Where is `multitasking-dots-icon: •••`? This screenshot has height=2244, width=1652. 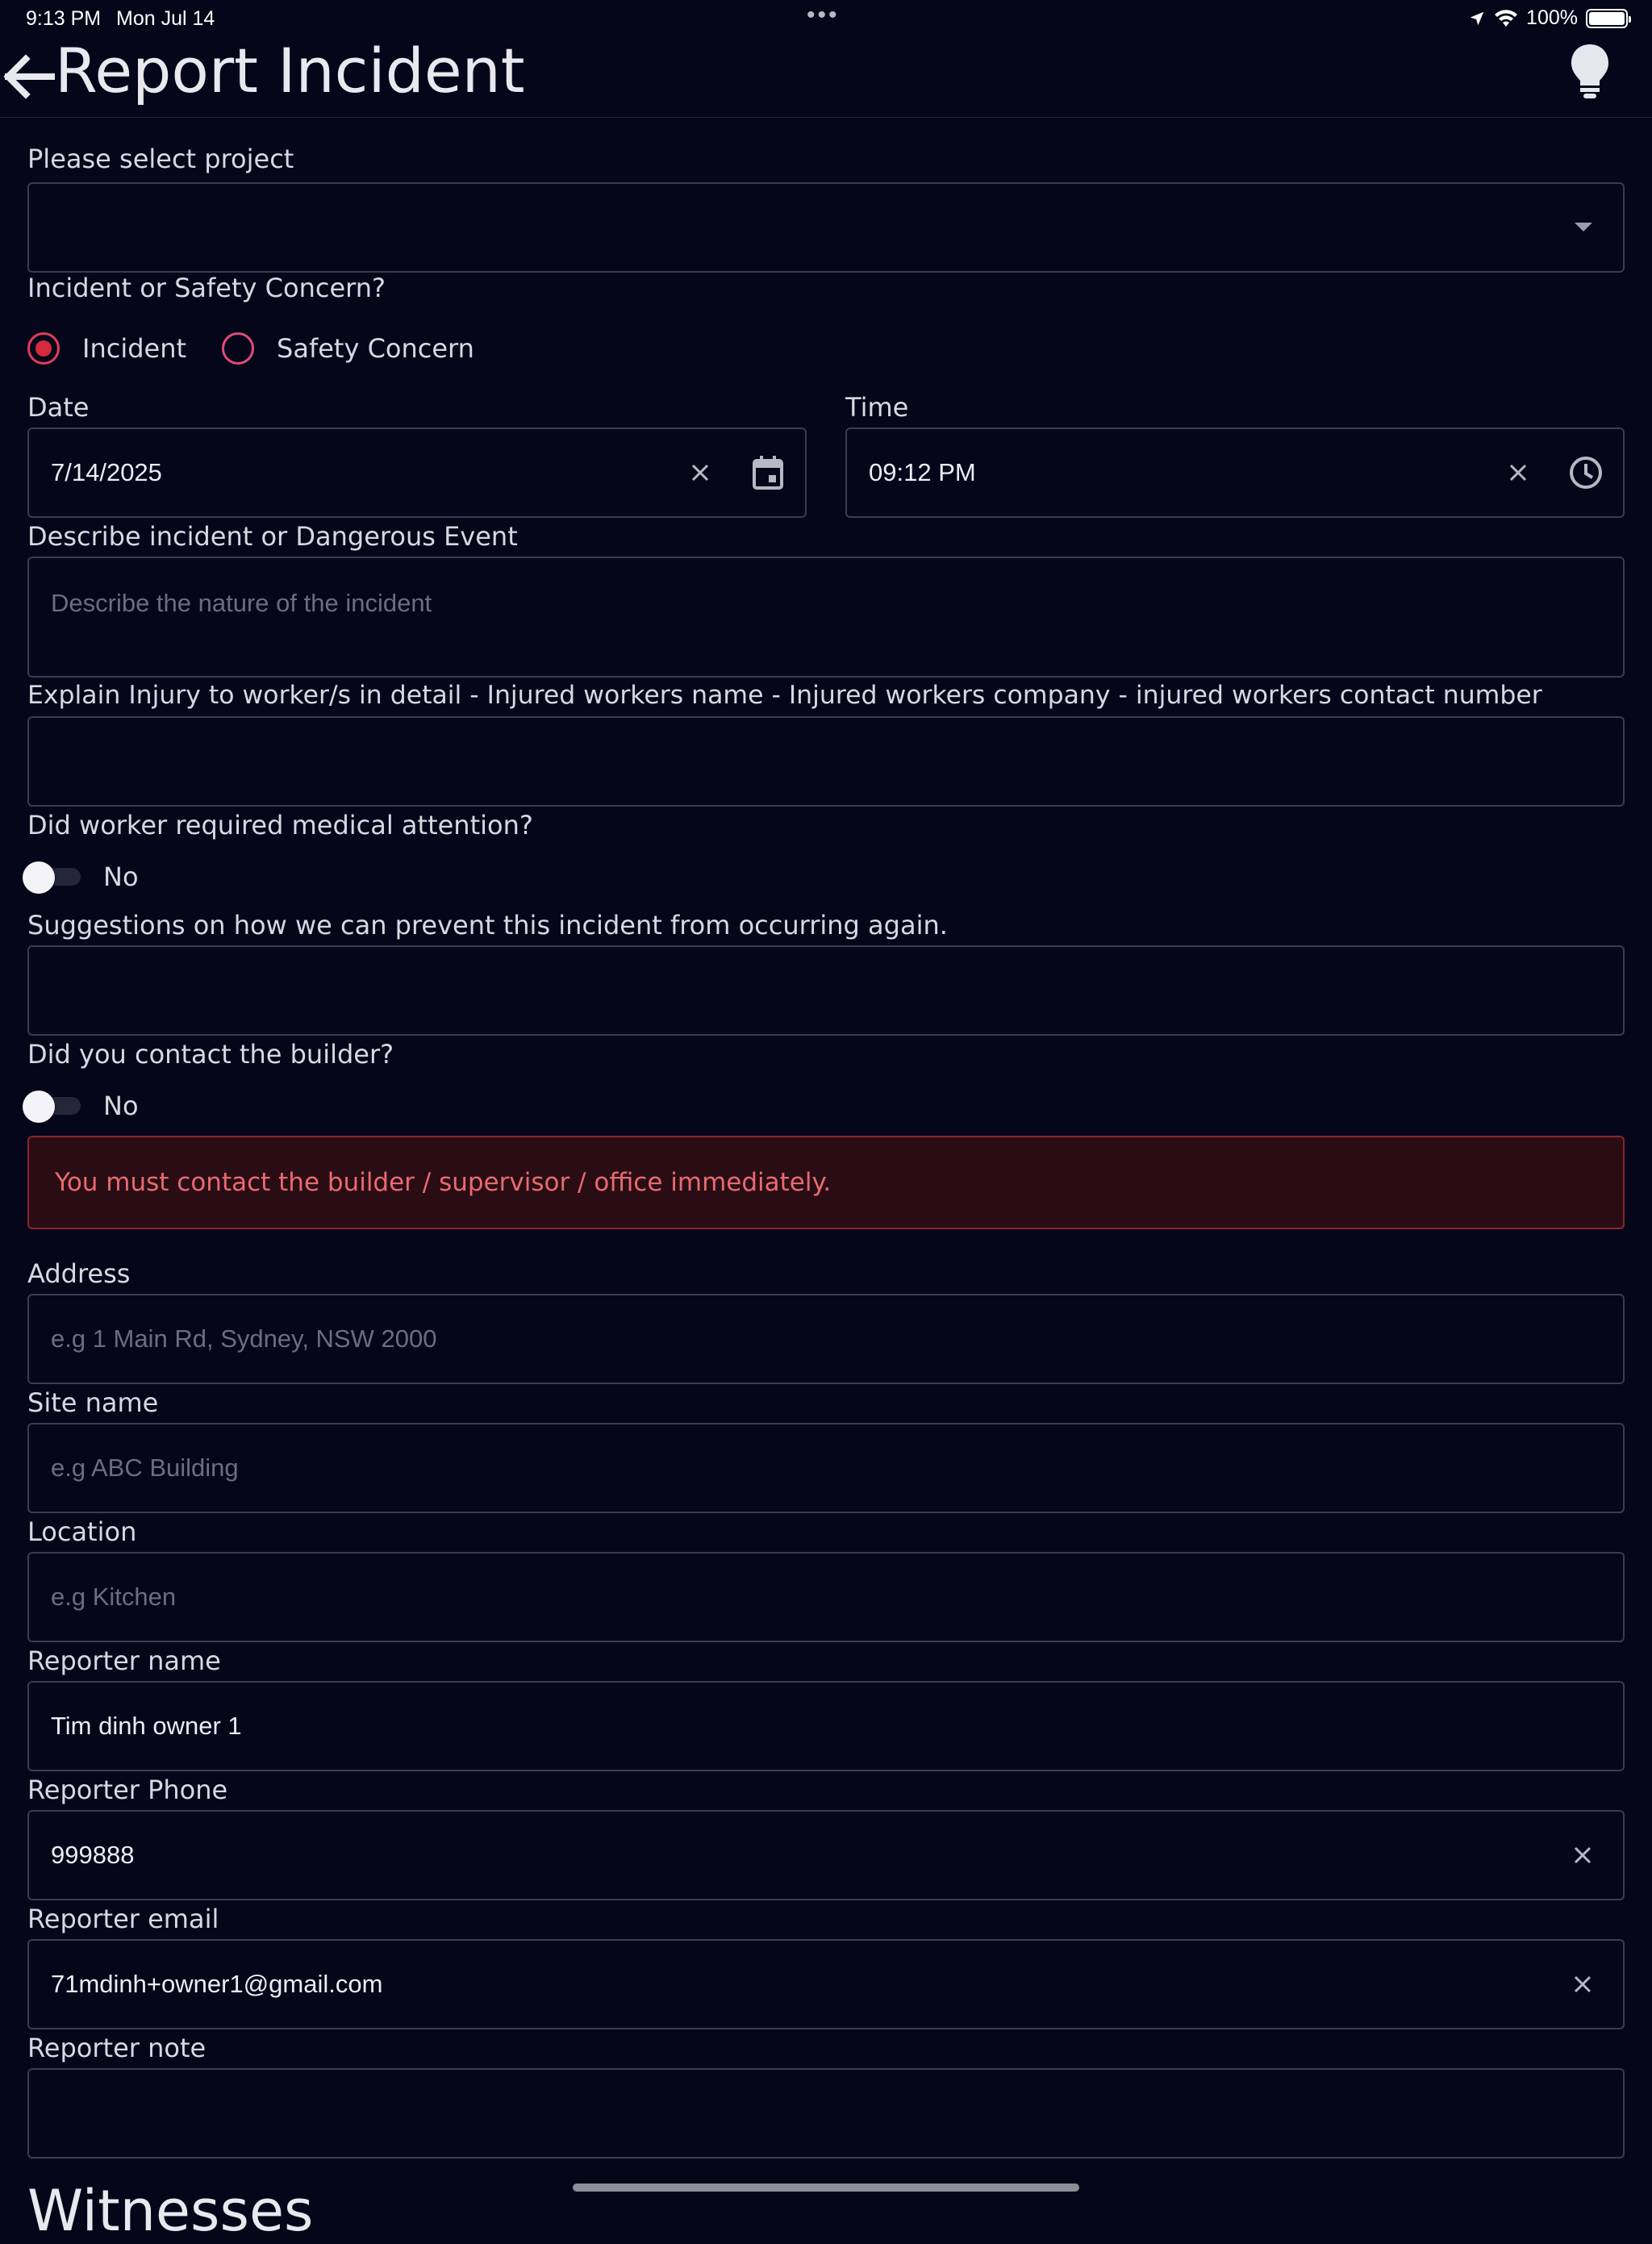 multitasking-dots-icon: ••• is located at coordinates (823, 15).